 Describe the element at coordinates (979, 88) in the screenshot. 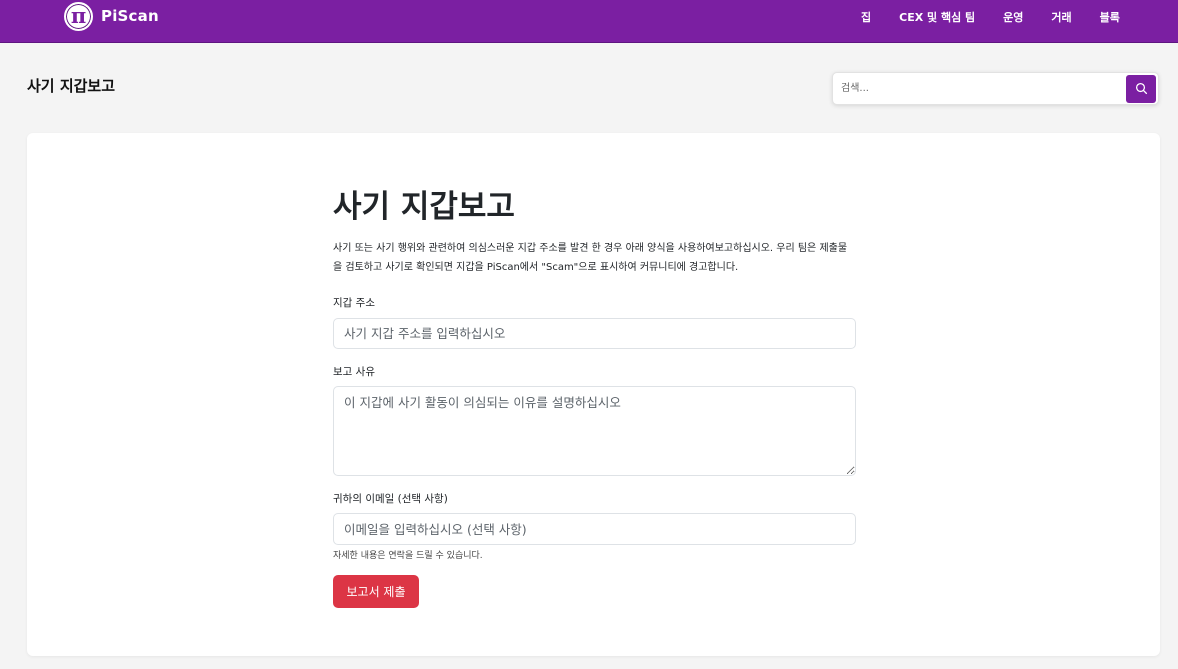

I see `search-input` at that location.